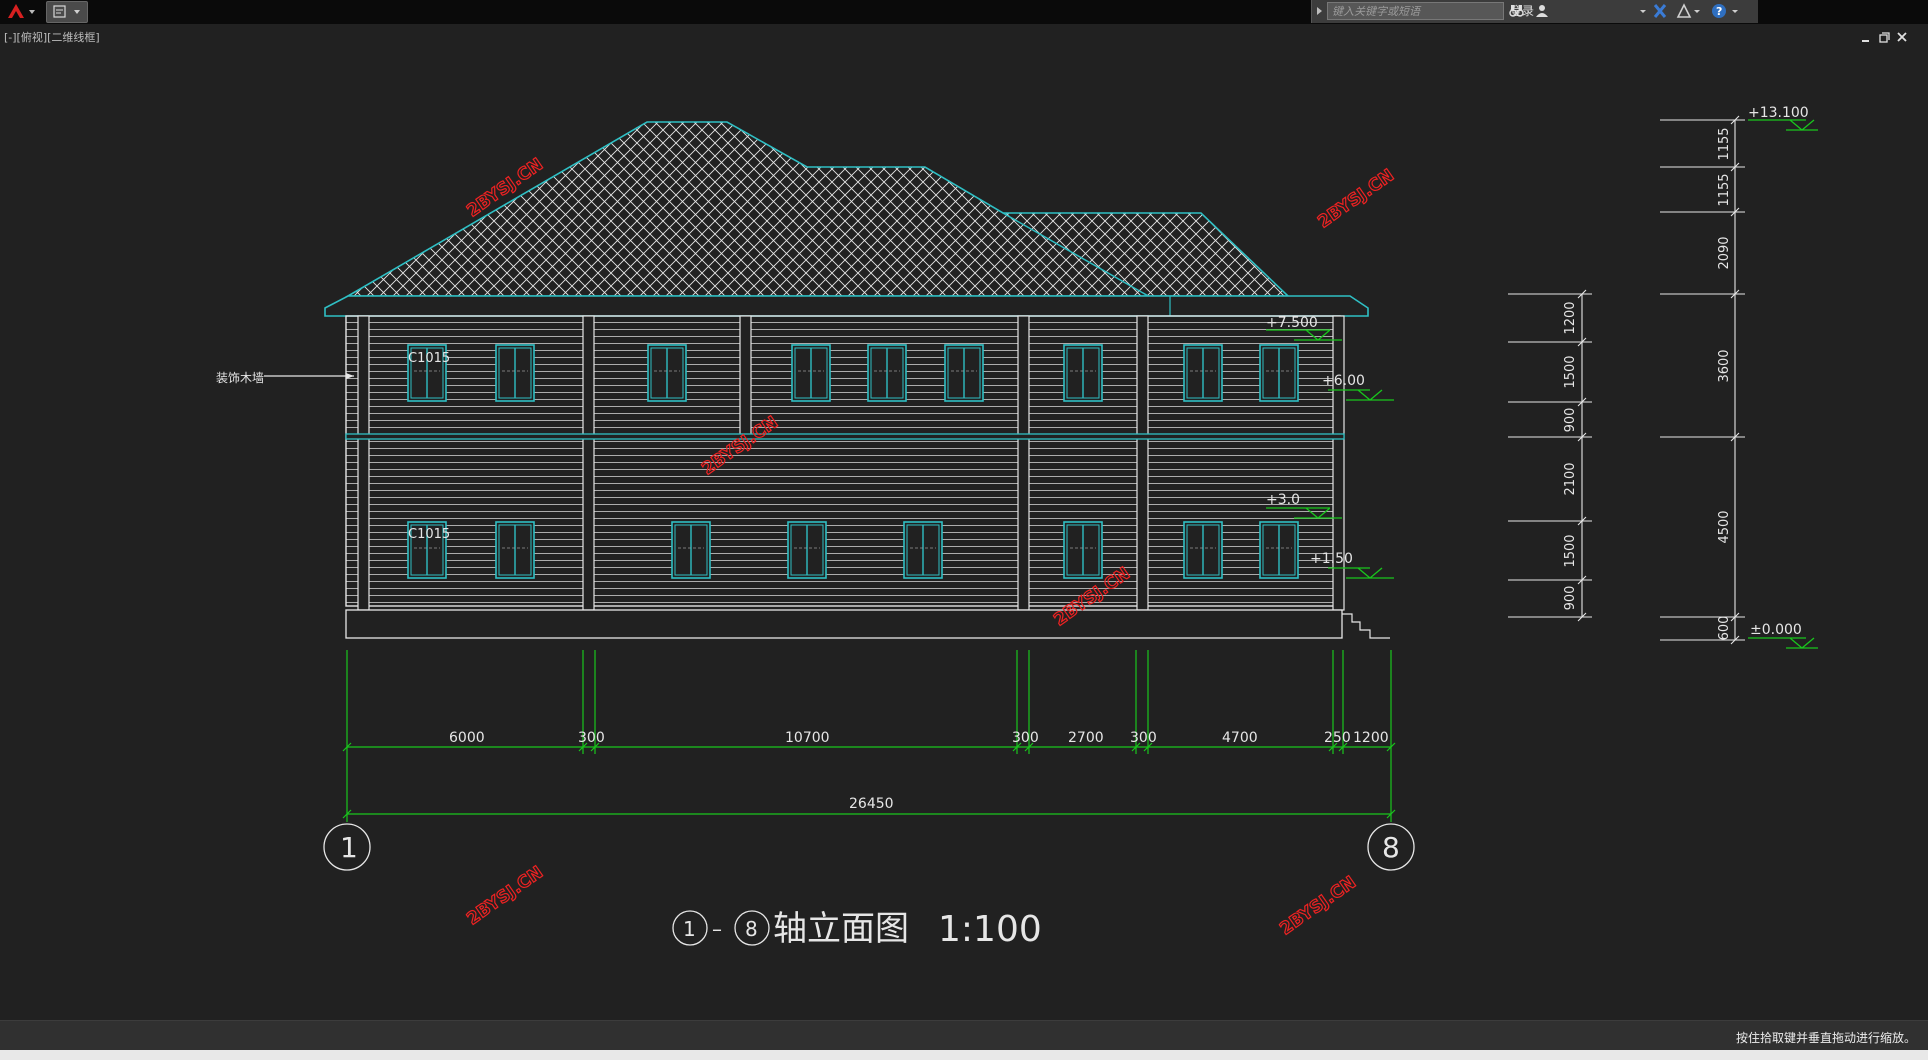 This screenshot has height=1060, width=1928. I want to click on title-circle-start: 1, so click(689, 929).